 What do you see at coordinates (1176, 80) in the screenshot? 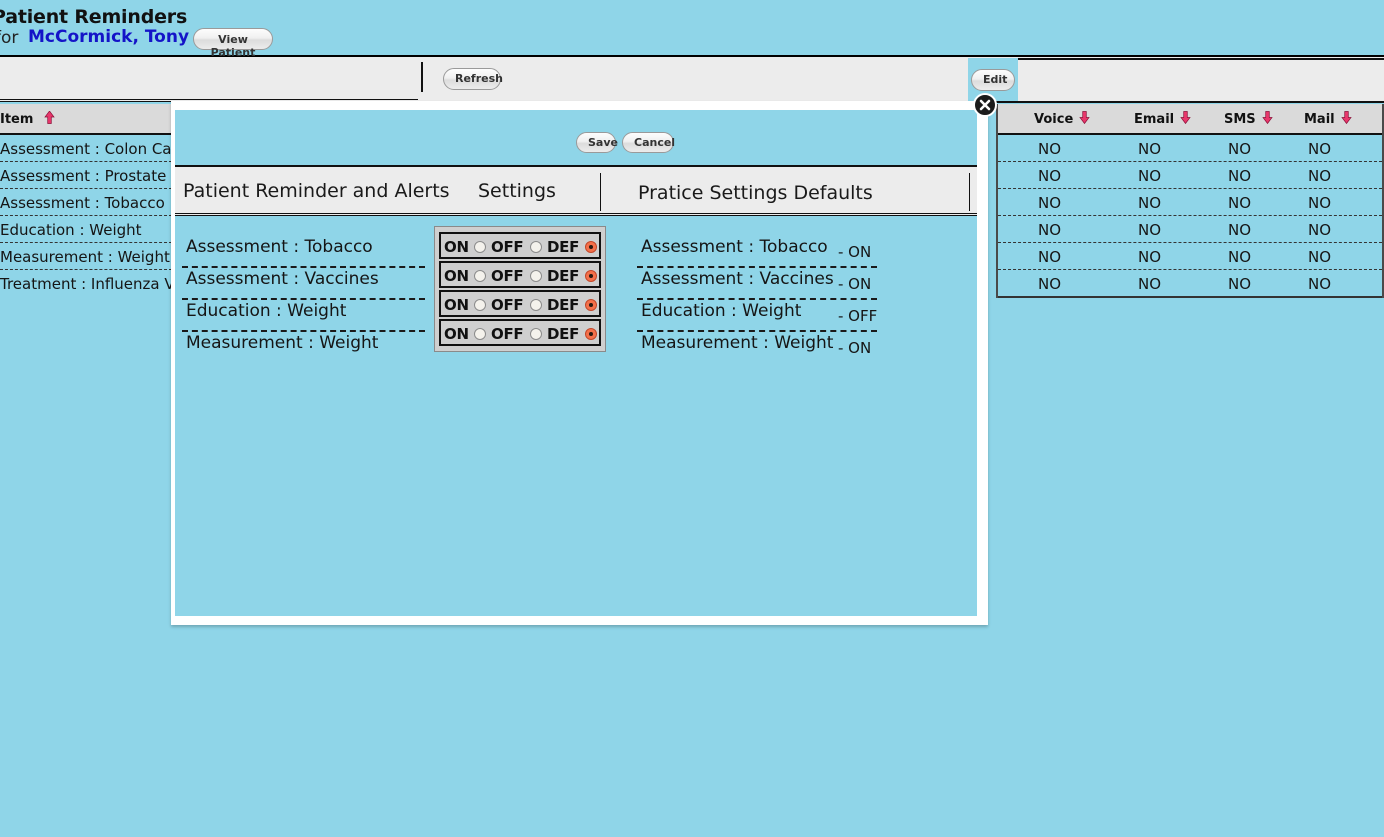
I see `reminder-settings-panel-header: Reminder/Alert Settings << 6 of 6 >>` at bounding box center [1176, 80].